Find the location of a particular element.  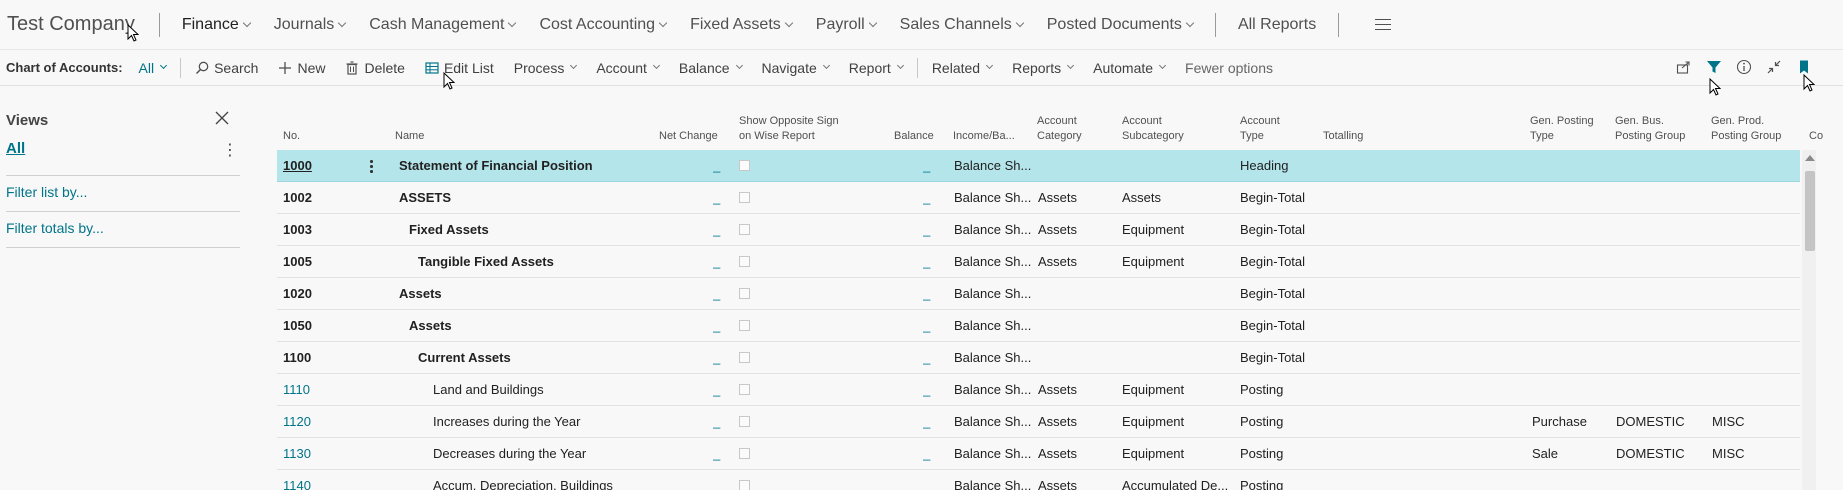

header-account-category: Account Category is located at coordinates (1059, 129).